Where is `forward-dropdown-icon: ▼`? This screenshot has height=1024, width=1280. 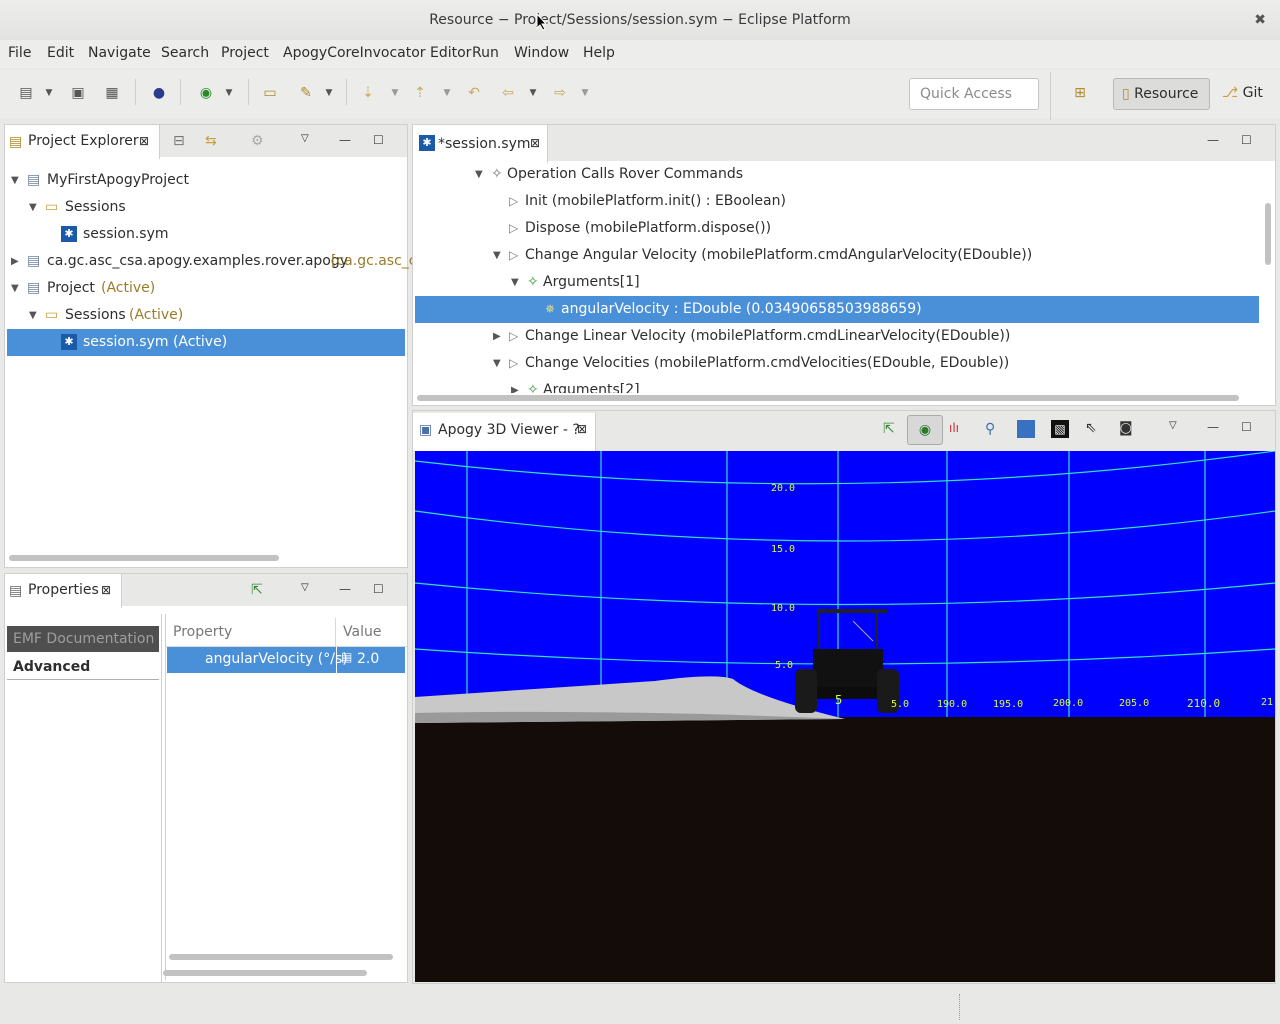 forward-dropdown-icon: ▼ is located at coordinates (585, 93).